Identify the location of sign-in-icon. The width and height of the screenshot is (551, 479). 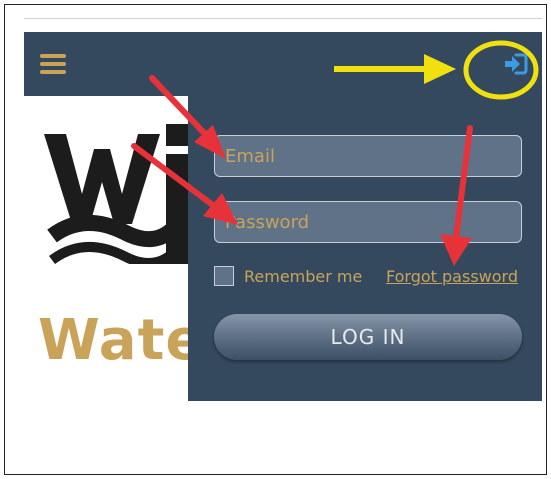
(515, 64).